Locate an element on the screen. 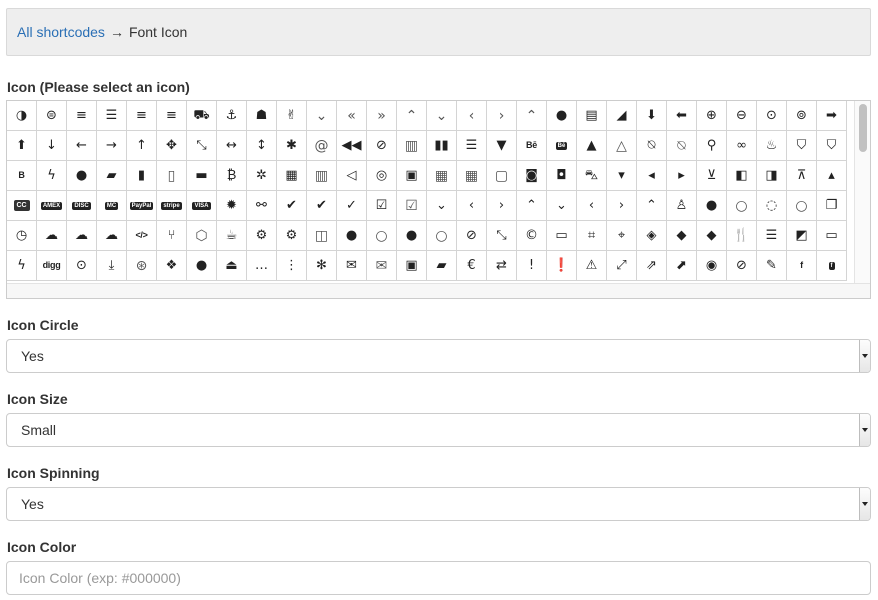 Image resolution: width=878 pixels, height=600 pixels. icon-option: ▥ is located at coordinates (412, 146).